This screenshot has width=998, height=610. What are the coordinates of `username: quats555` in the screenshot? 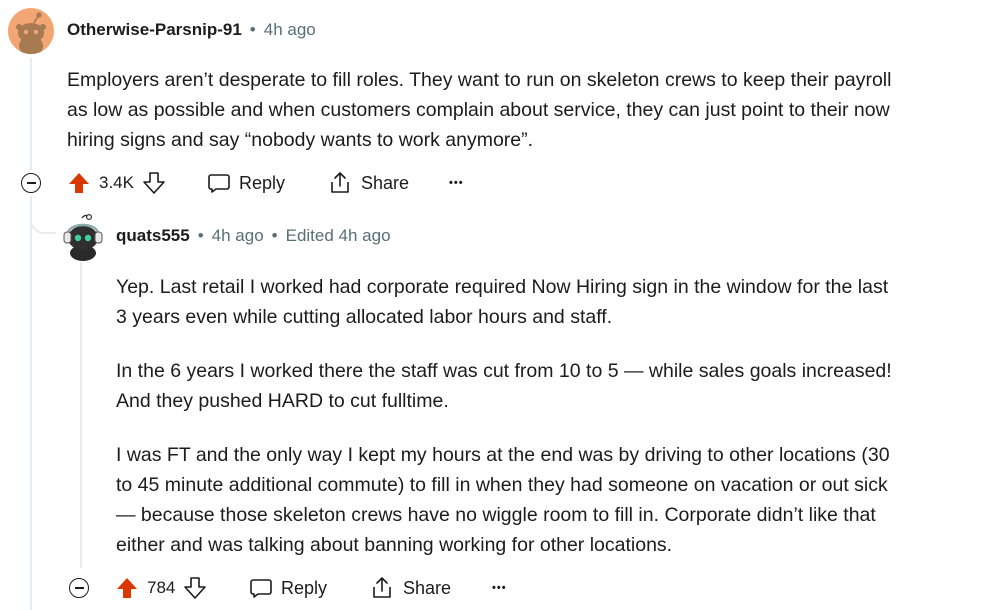 It's located at (153, 236).